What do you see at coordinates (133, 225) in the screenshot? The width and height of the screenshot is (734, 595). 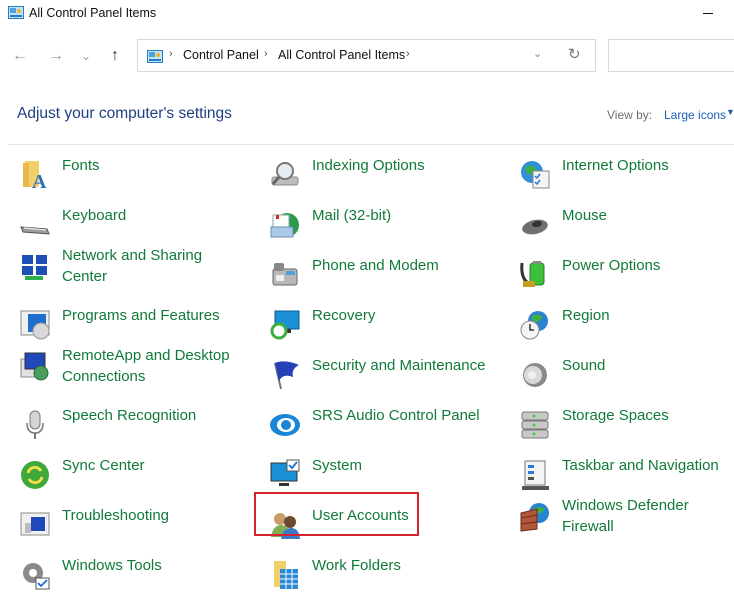 I see `control-panel-item: Keyboard` at bounding box center [133, 225].